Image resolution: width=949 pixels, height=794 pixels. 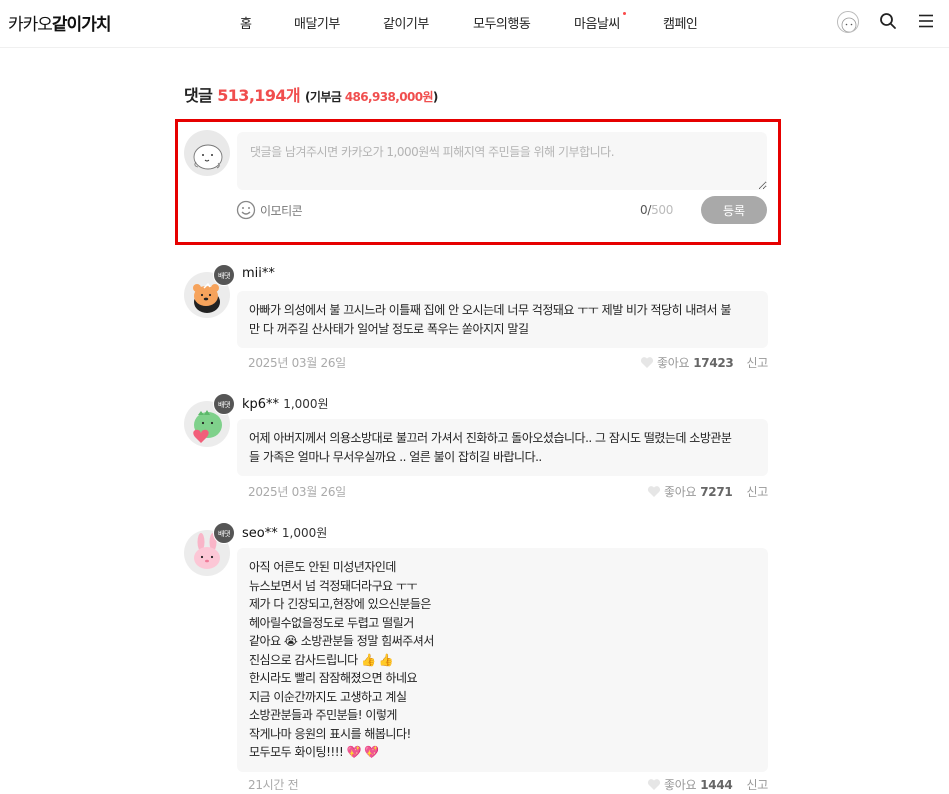 What do you see at coordinates (340, 604) in the screenshot?
I see `comment-line: 제가 다 긴장되고,현장에 있으신분들은` at bounding box center [340, 604].